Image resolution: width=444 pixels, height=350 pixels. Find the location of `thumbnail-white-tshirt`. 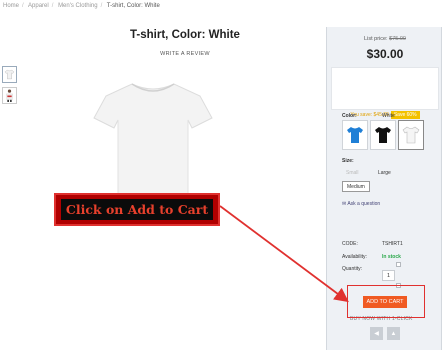

thumbnail-white-tshirt is located at coordinates (9, 74).